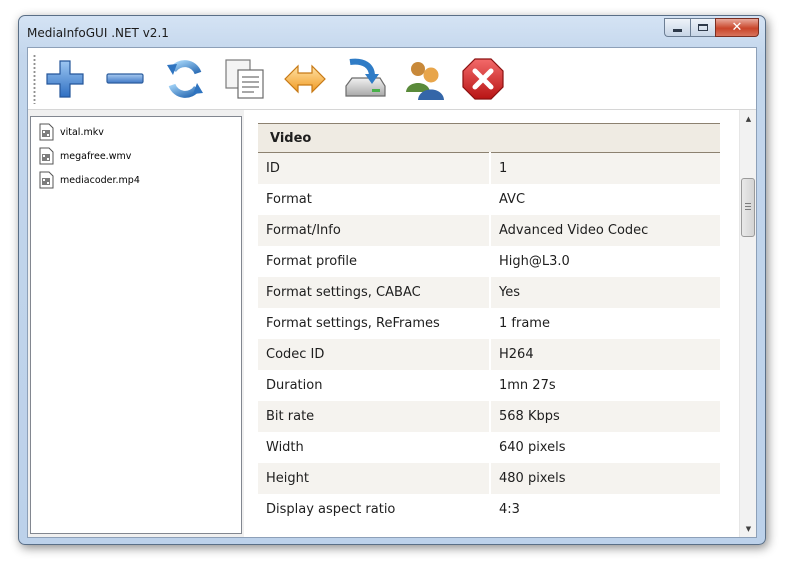  I want to click on refresh-icon, so click(185, 79).